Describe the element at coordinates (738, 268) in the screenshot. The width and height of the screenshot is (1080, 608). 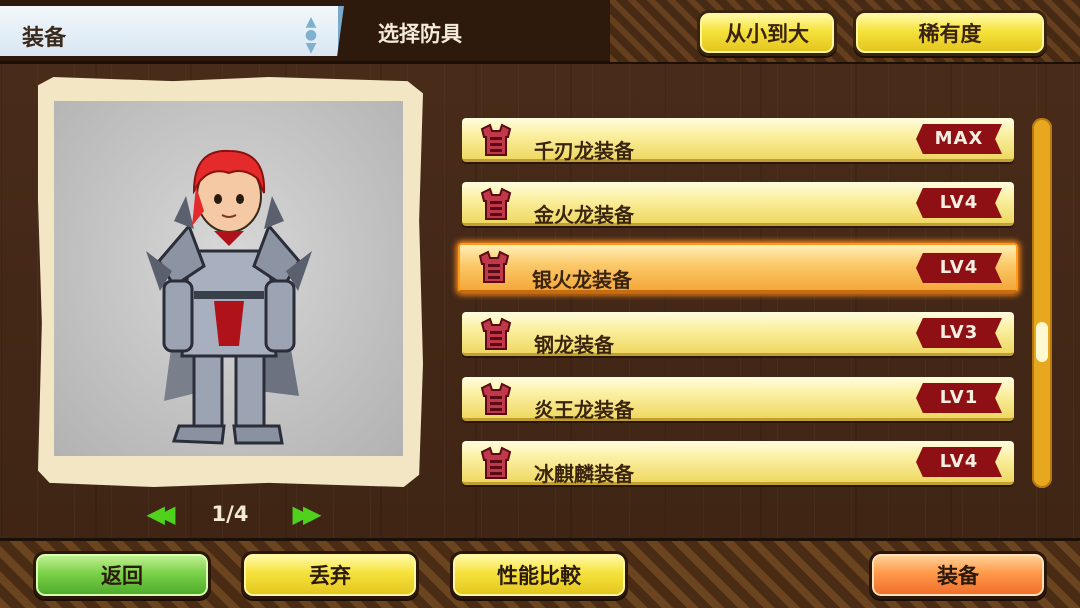
I see `list-item-selected: 银火龙装备 LV4` at that location.